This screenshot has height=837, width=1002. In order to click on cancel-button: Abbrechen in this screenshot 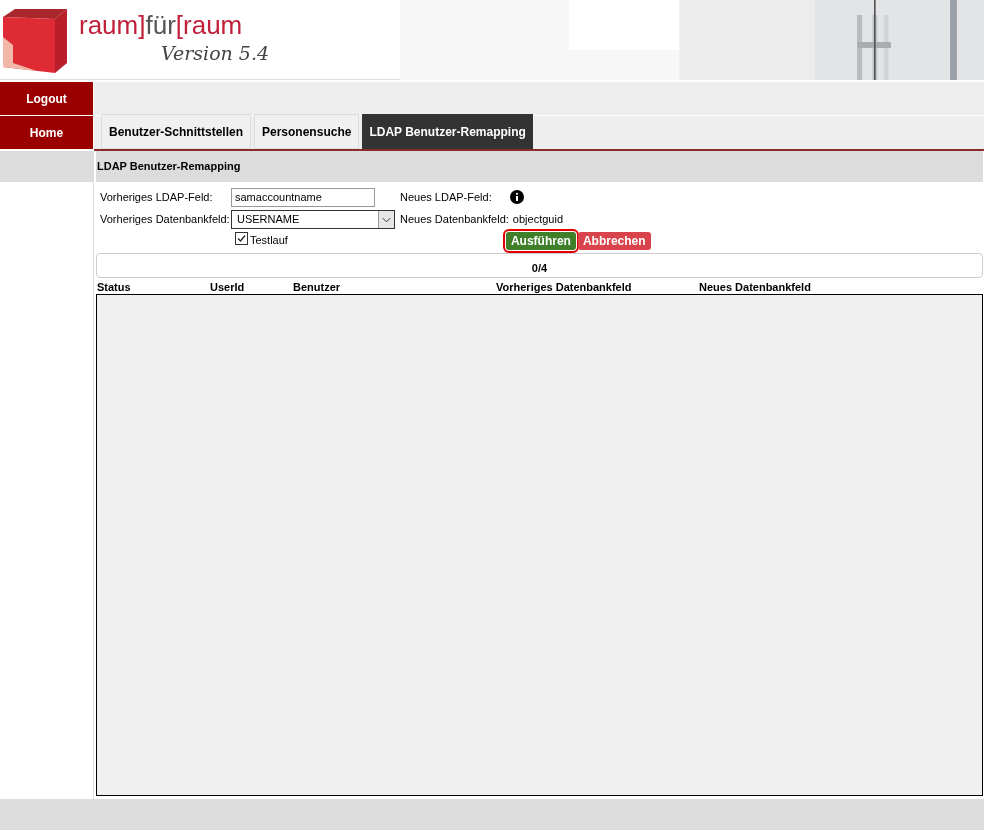, I will do `click(614, 241)`.